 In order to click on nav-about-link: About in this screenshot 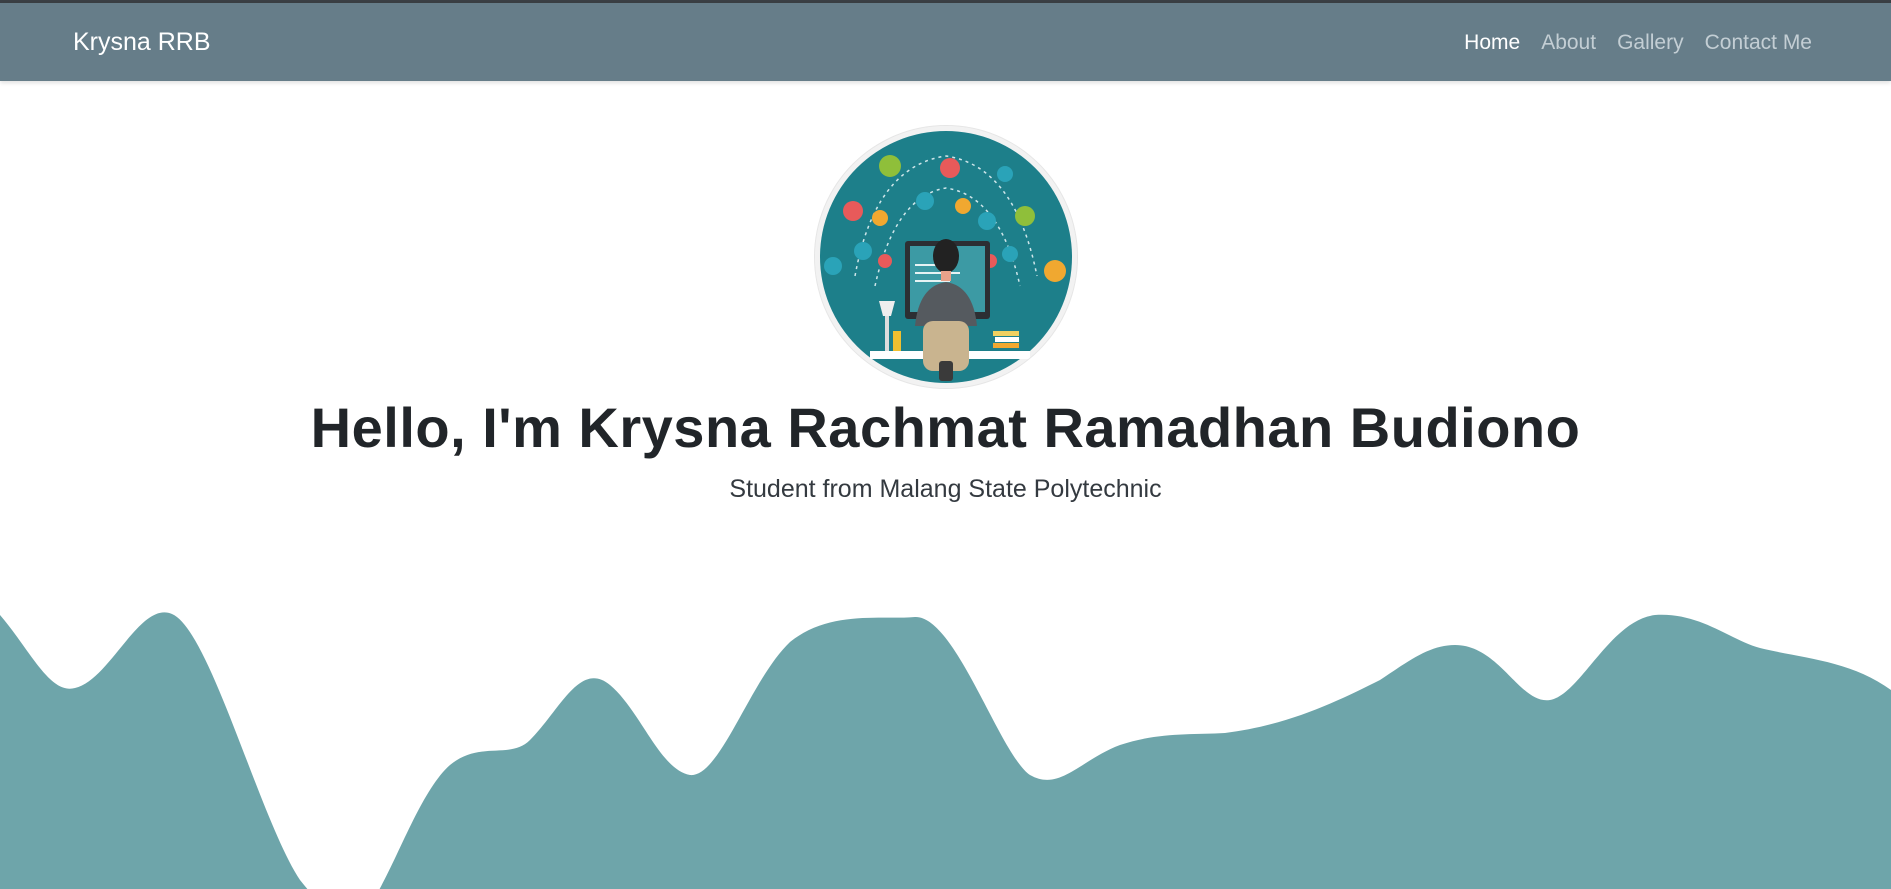, I will do `click(1568, 43)`.